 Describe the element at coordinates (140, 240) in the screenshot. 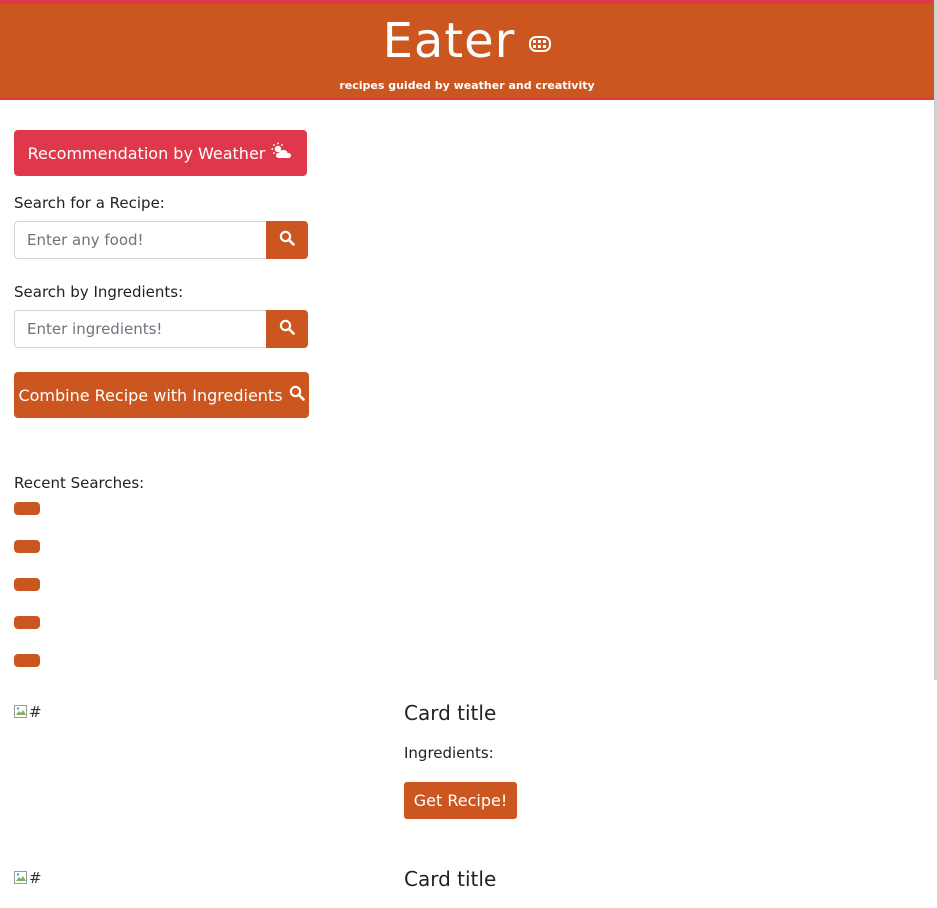

I see `search-recipe-input` at that location.